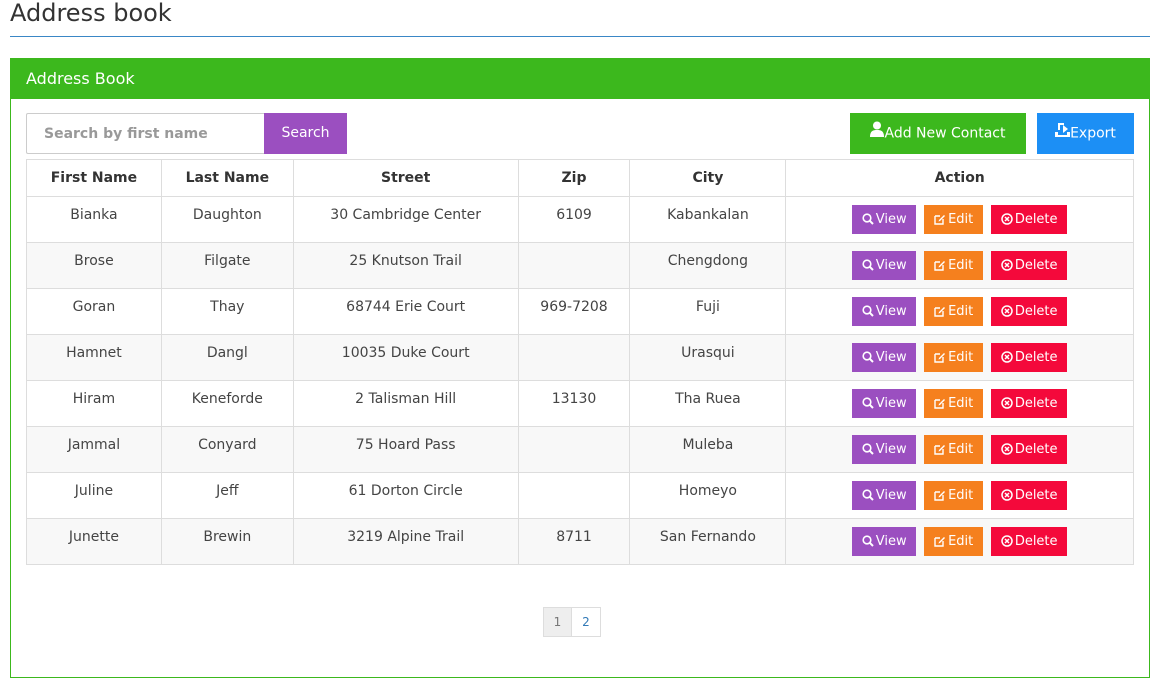  I want to click on column-header-last-name: Last Name, so click(227, 178).